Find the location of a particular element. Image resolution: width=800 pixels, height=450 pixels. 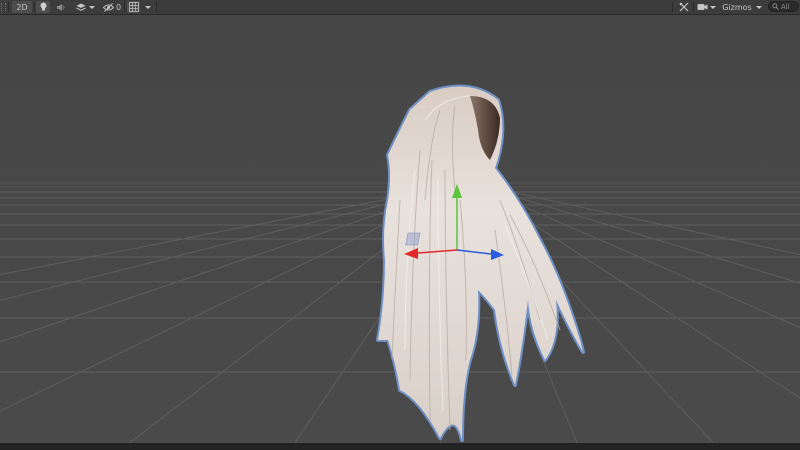

camera-icon is located at coordinates (702, 7).